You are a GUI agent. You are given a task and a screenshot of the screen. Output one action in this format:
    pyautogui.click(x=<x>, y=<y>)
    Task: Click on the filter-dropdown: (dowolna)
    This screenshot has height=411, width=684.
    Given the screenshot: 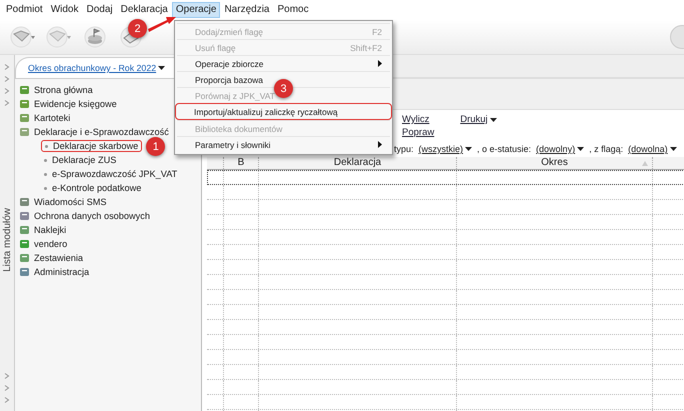 What is the action you would take?
    pyautogui.click(x=652, y=149)
    